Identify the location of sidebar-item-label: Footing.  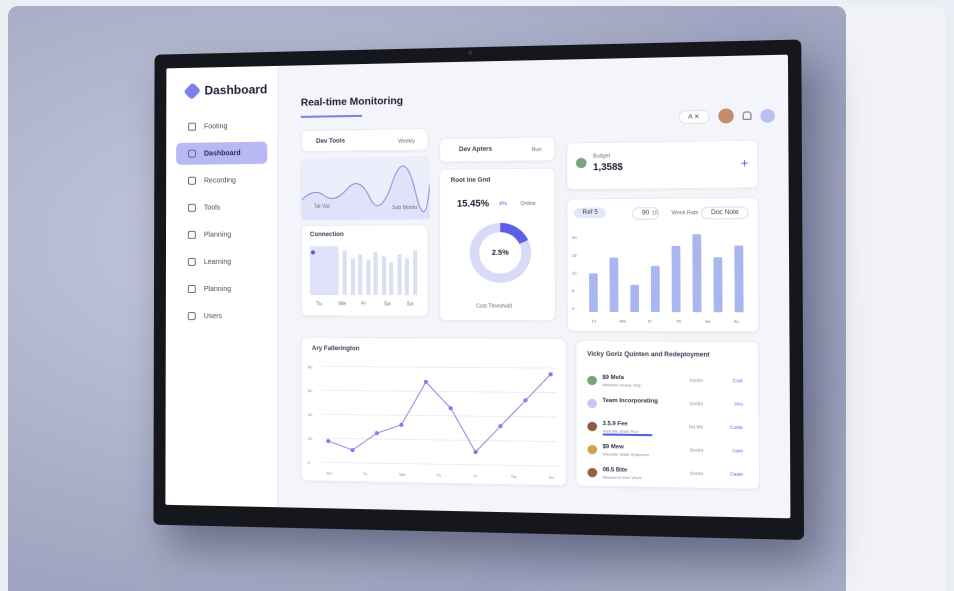
(216, 126).